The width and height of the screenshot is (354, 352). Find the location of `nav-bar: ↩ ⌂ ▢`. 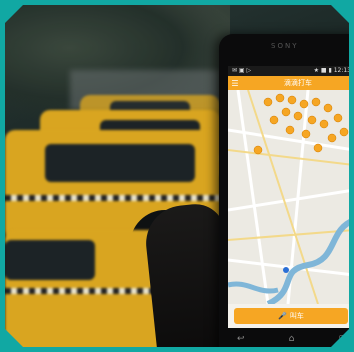

nav-bar: ↩ ⌂ ▢ is located at coordinates (292, 339).